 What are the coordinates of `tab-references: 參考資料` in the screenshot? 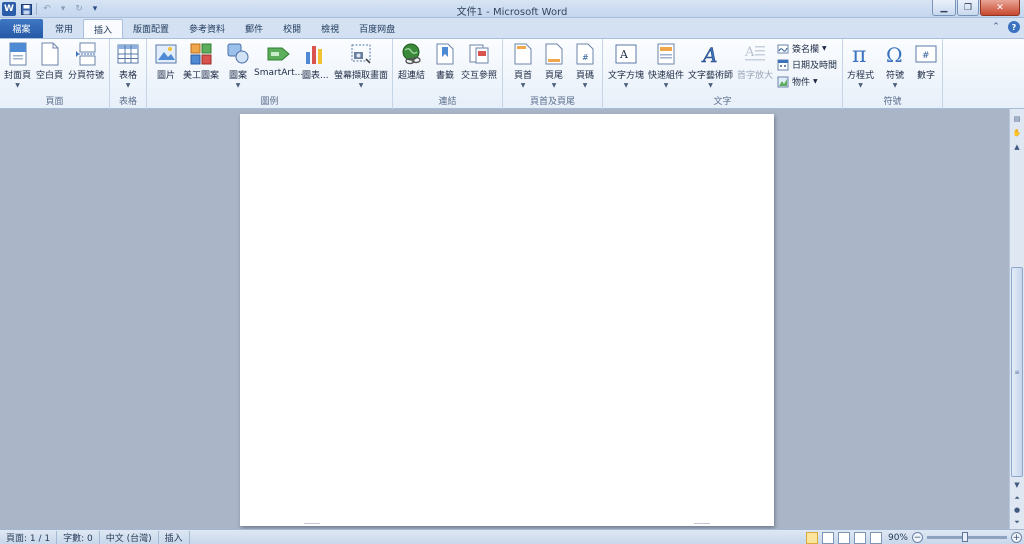 It's located at (207, 28).